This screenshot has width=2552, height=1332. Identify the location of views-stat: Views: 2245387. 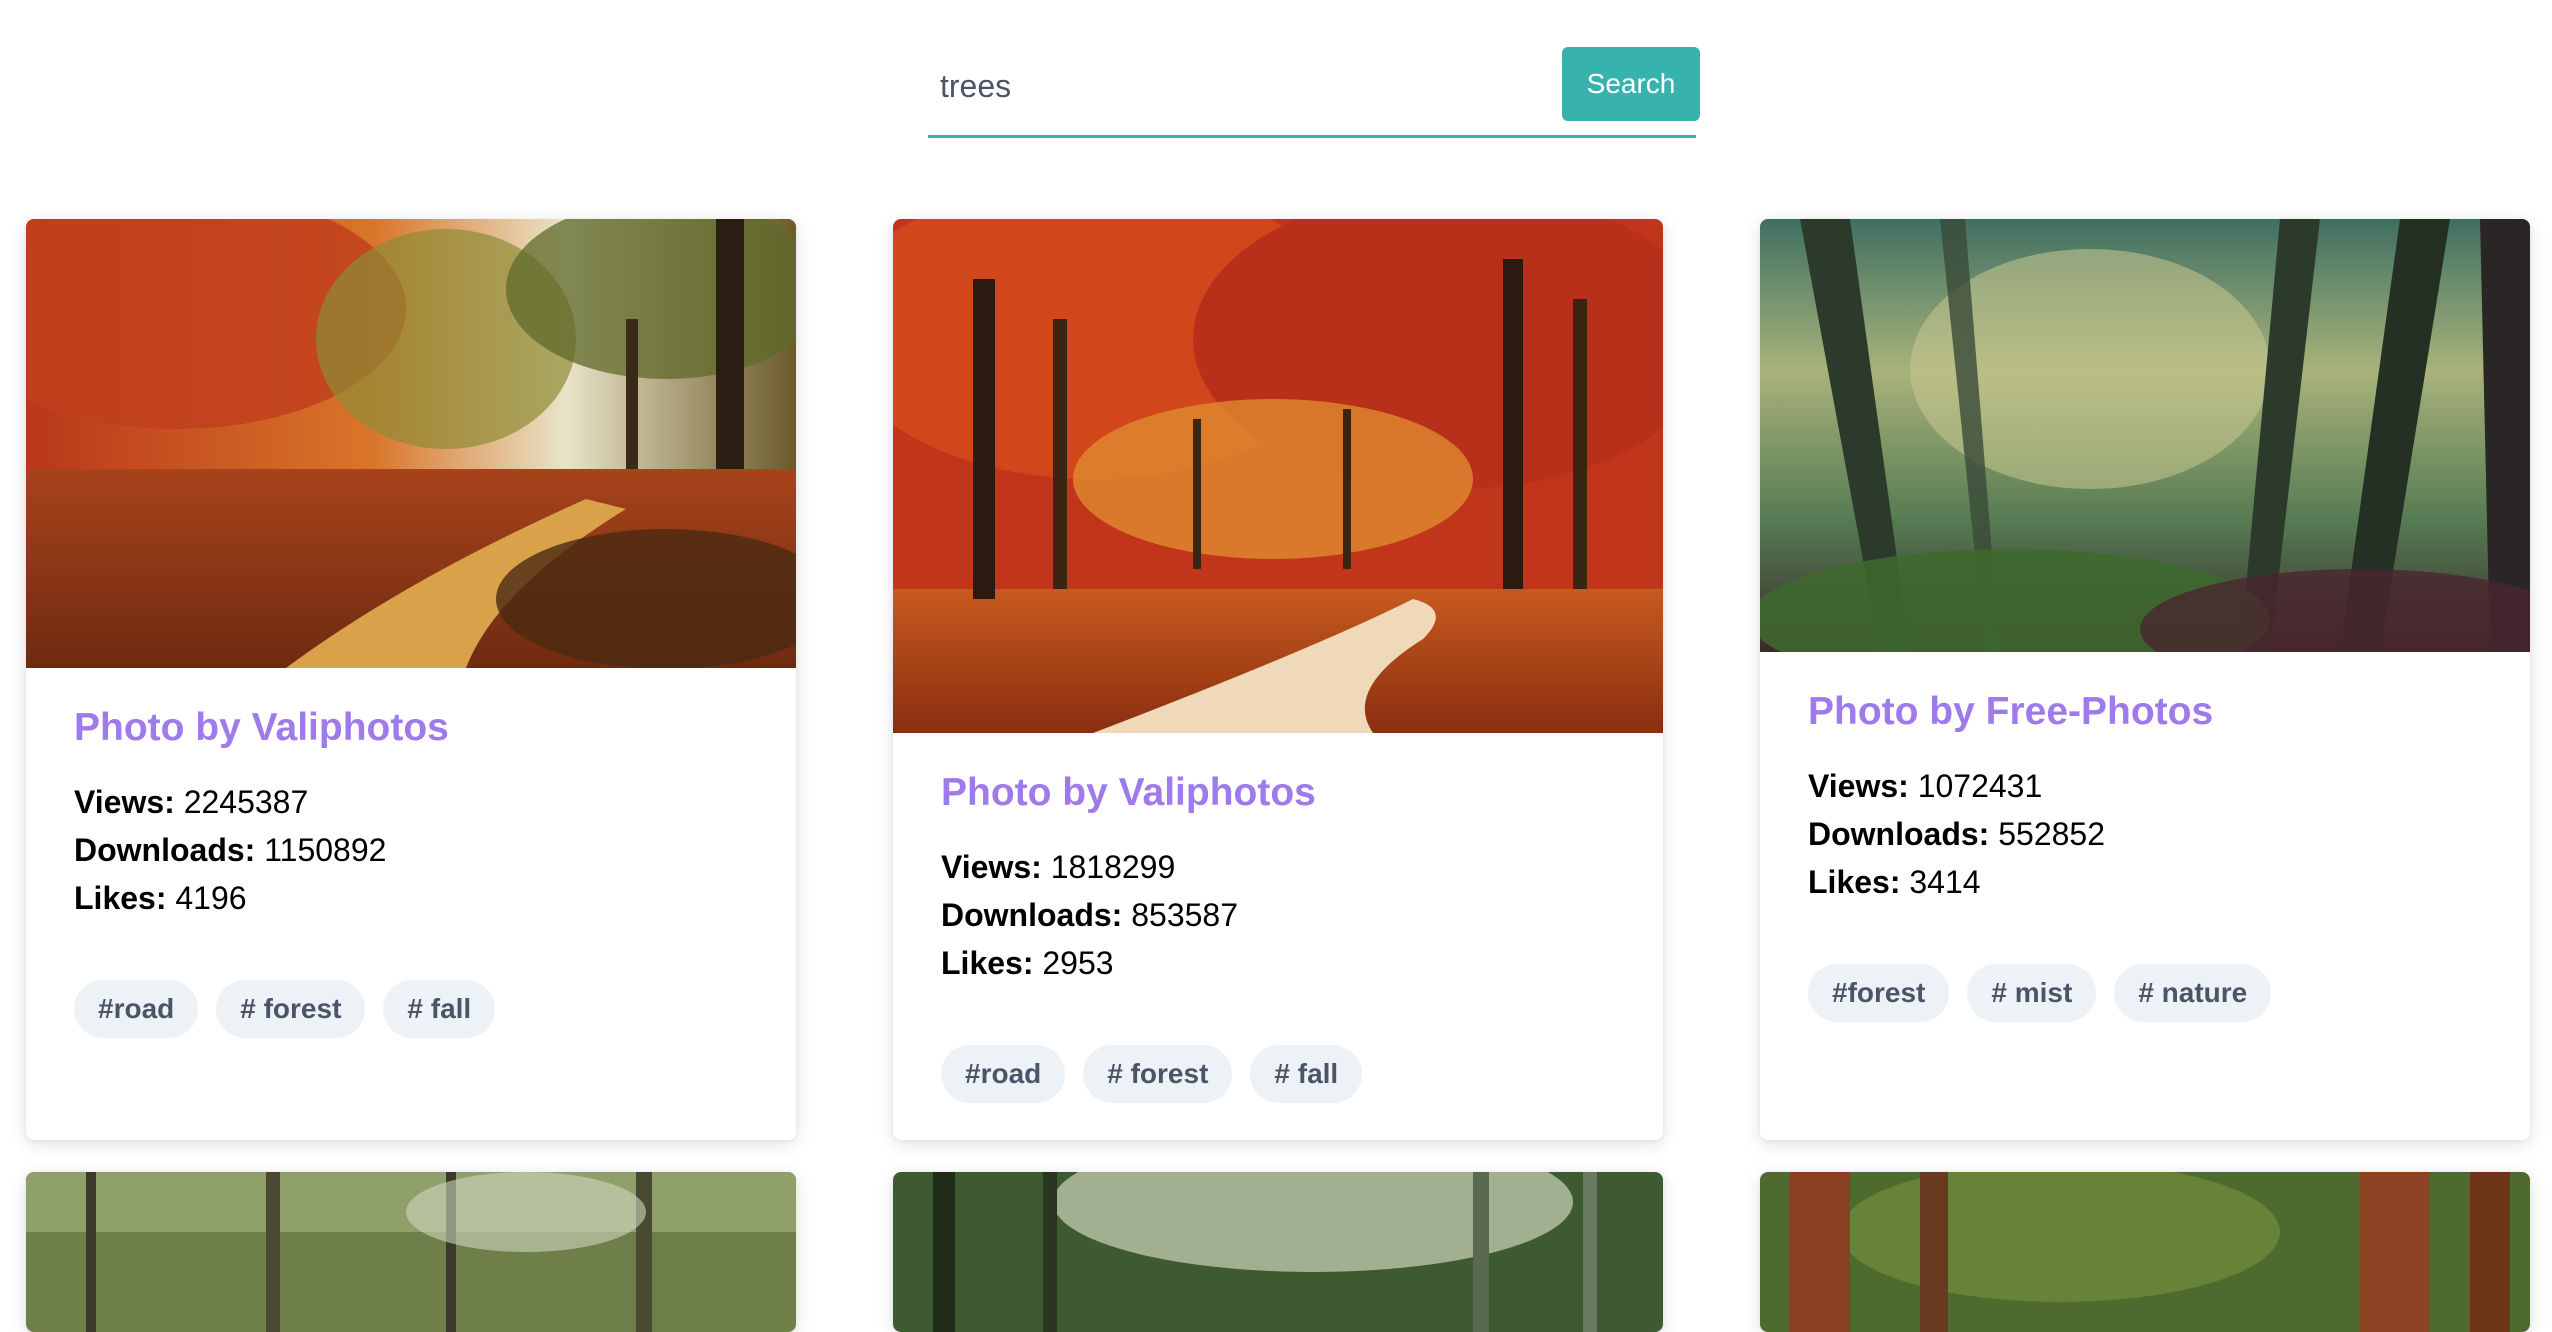
(191, 802).